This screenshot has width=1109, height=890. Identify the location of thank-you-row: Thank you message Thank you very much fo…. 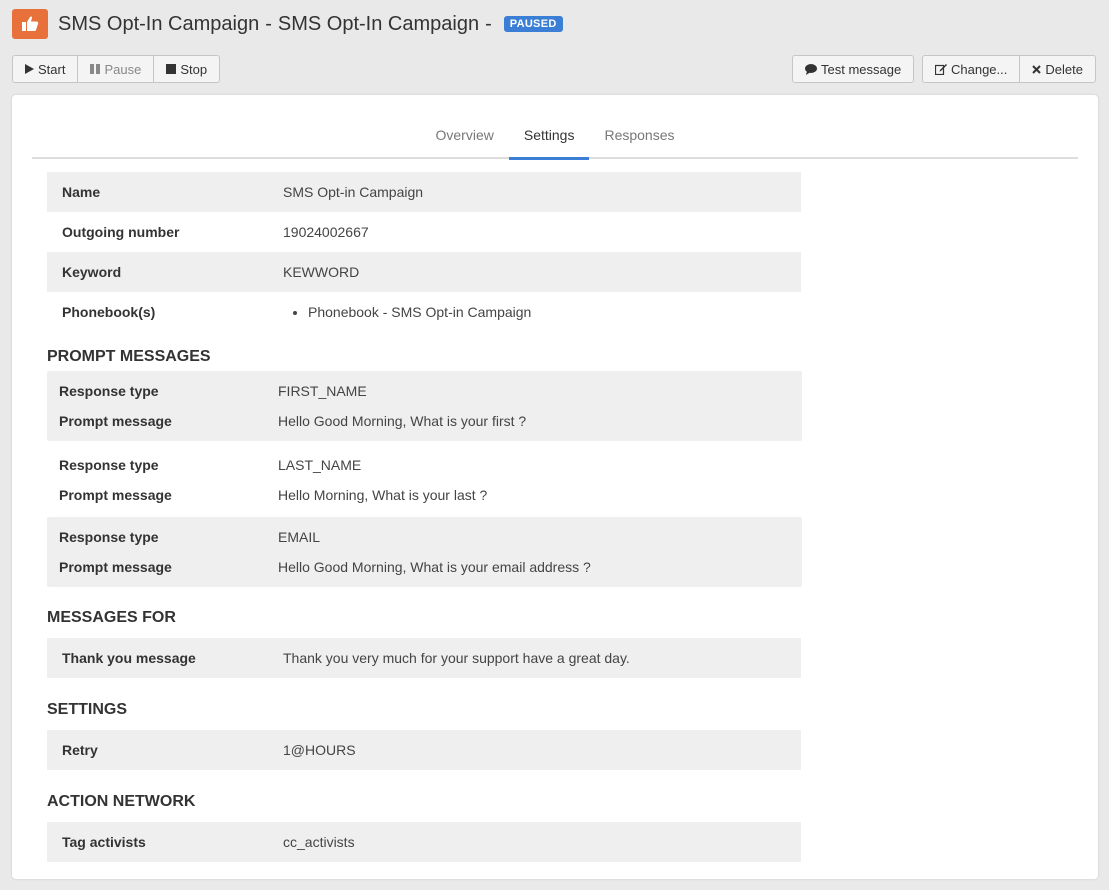
(424, 658).